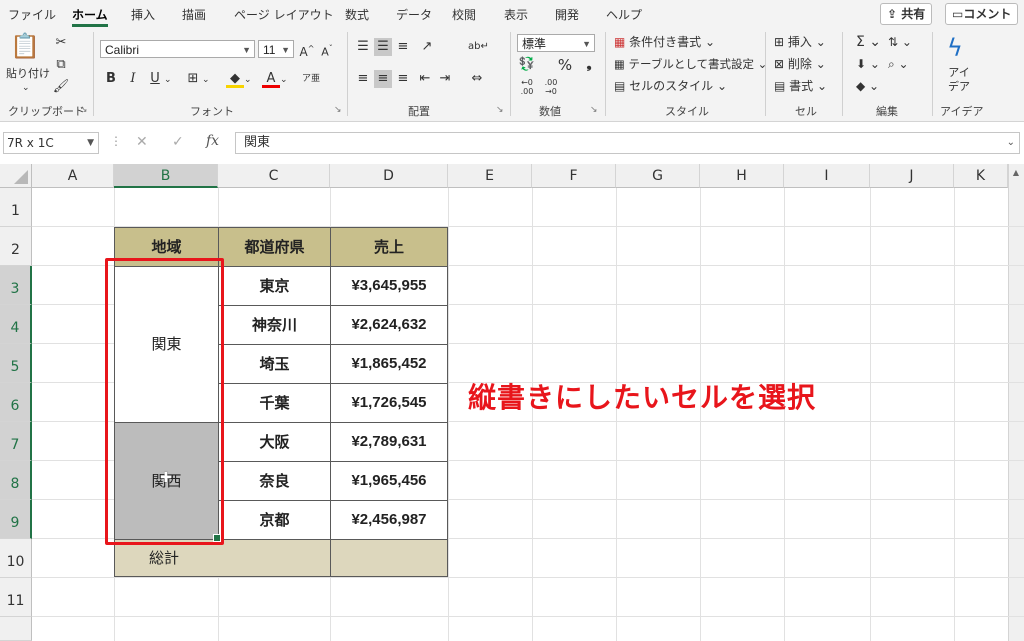 This screenshot has width=1024, height=641. Describe the element at coordinates (800, 64) in the screenshot. I see `delete-cells-button: ⊠ 削除 ⌄` at that location.